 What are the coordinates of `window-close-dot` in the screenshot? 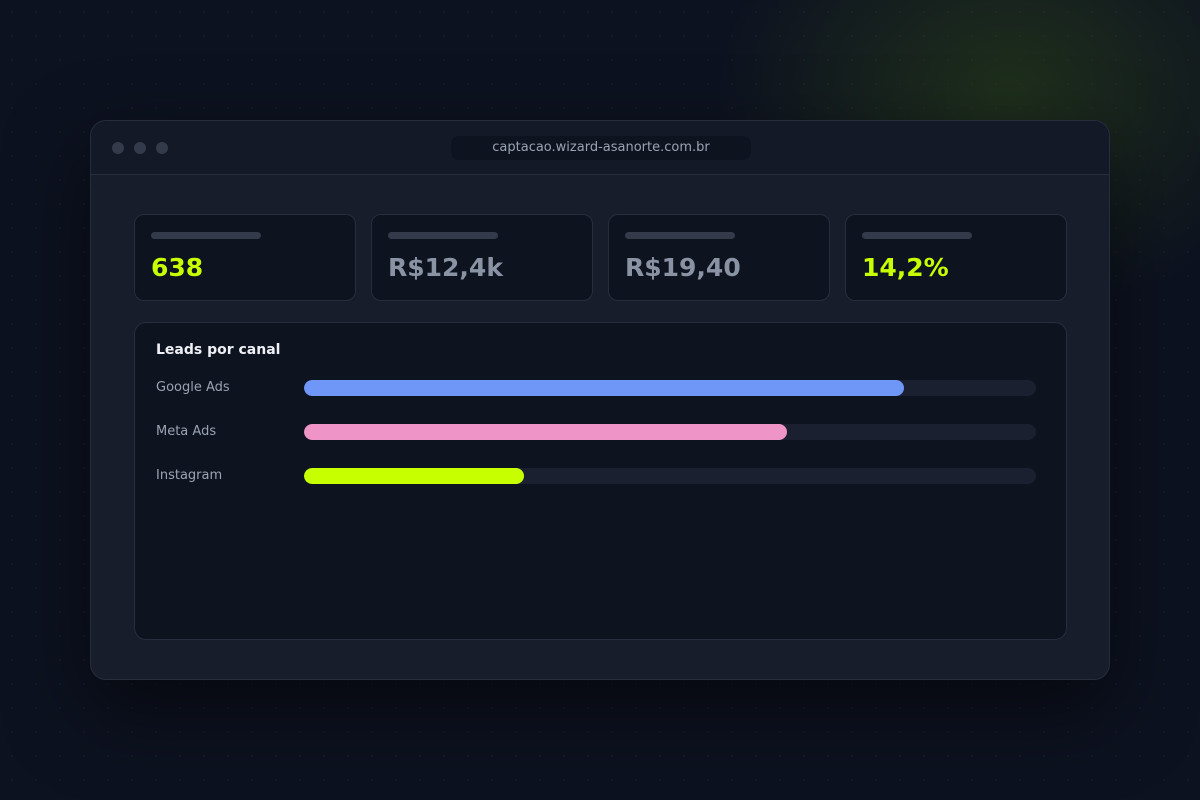 It's located at (118, 148).